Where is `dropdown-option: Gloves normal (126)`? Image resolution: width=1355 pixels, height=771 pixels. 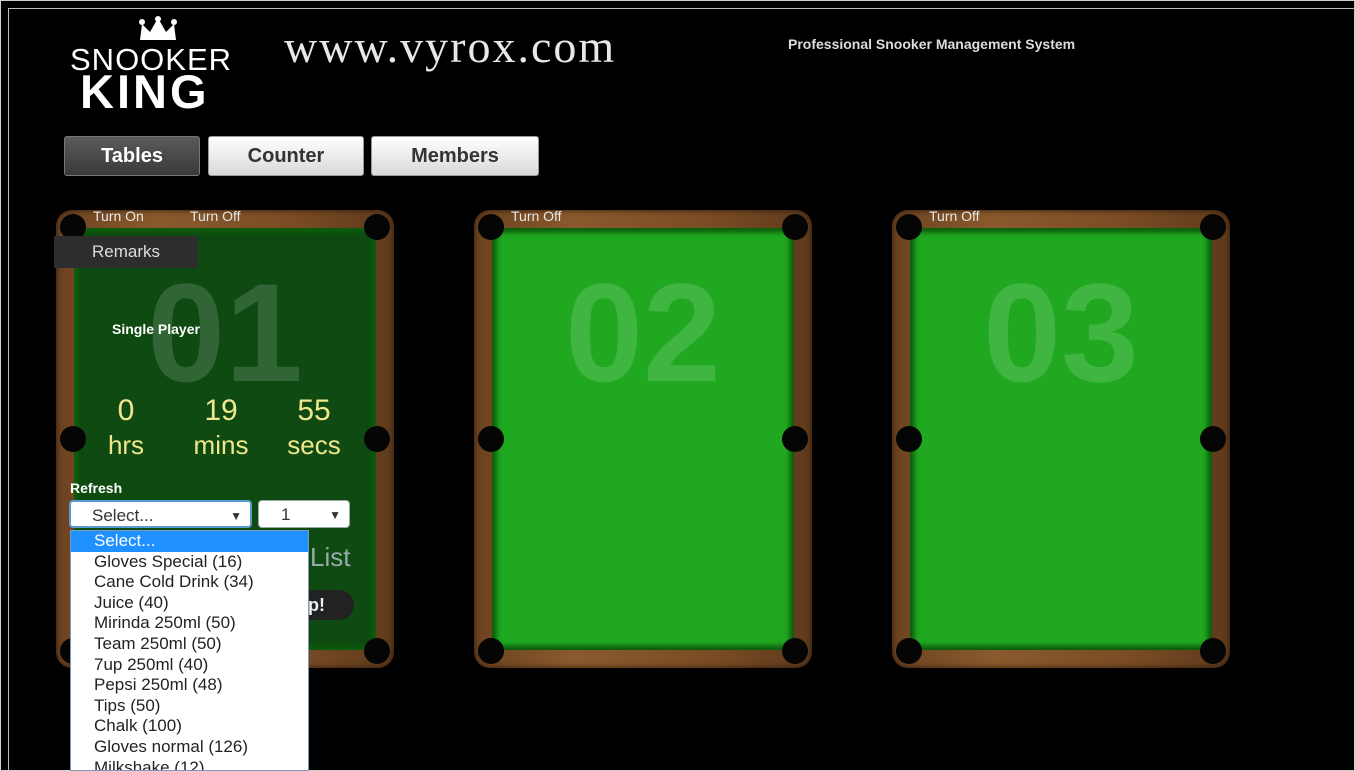 dropdown-option: Gloves normal (126) is located at coordinates (189, 747).